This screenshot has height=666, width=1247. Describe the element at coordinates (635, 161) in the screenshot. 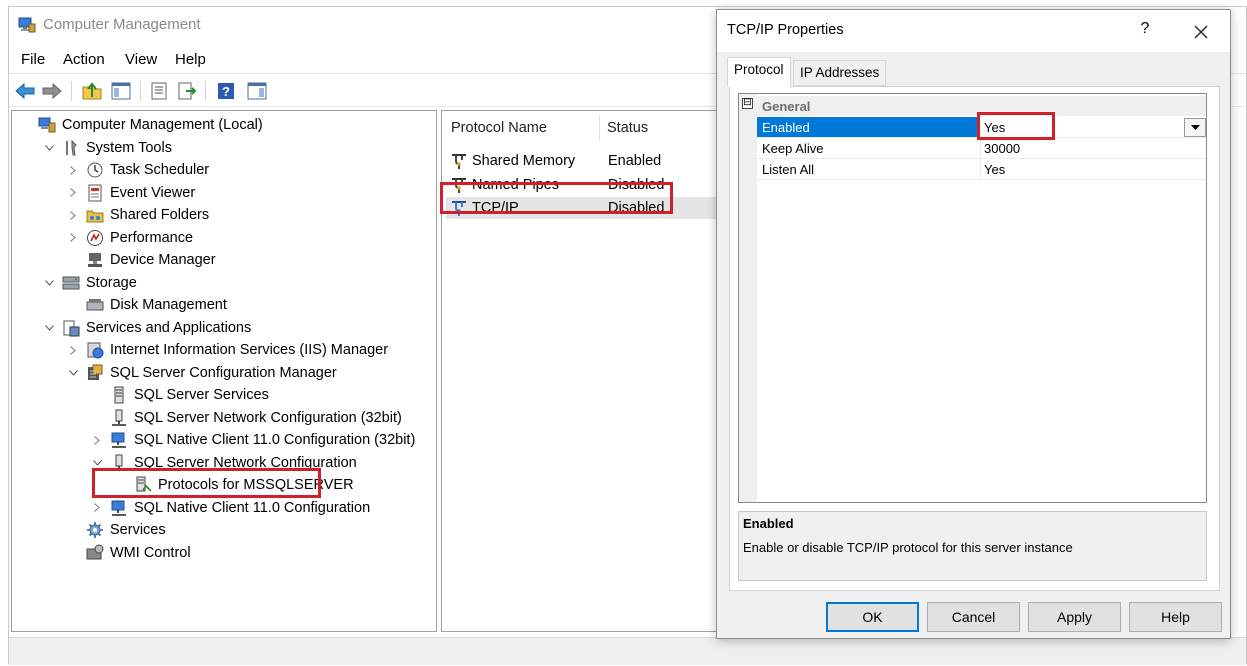

I see `protocol-status: Enabled` at that location.